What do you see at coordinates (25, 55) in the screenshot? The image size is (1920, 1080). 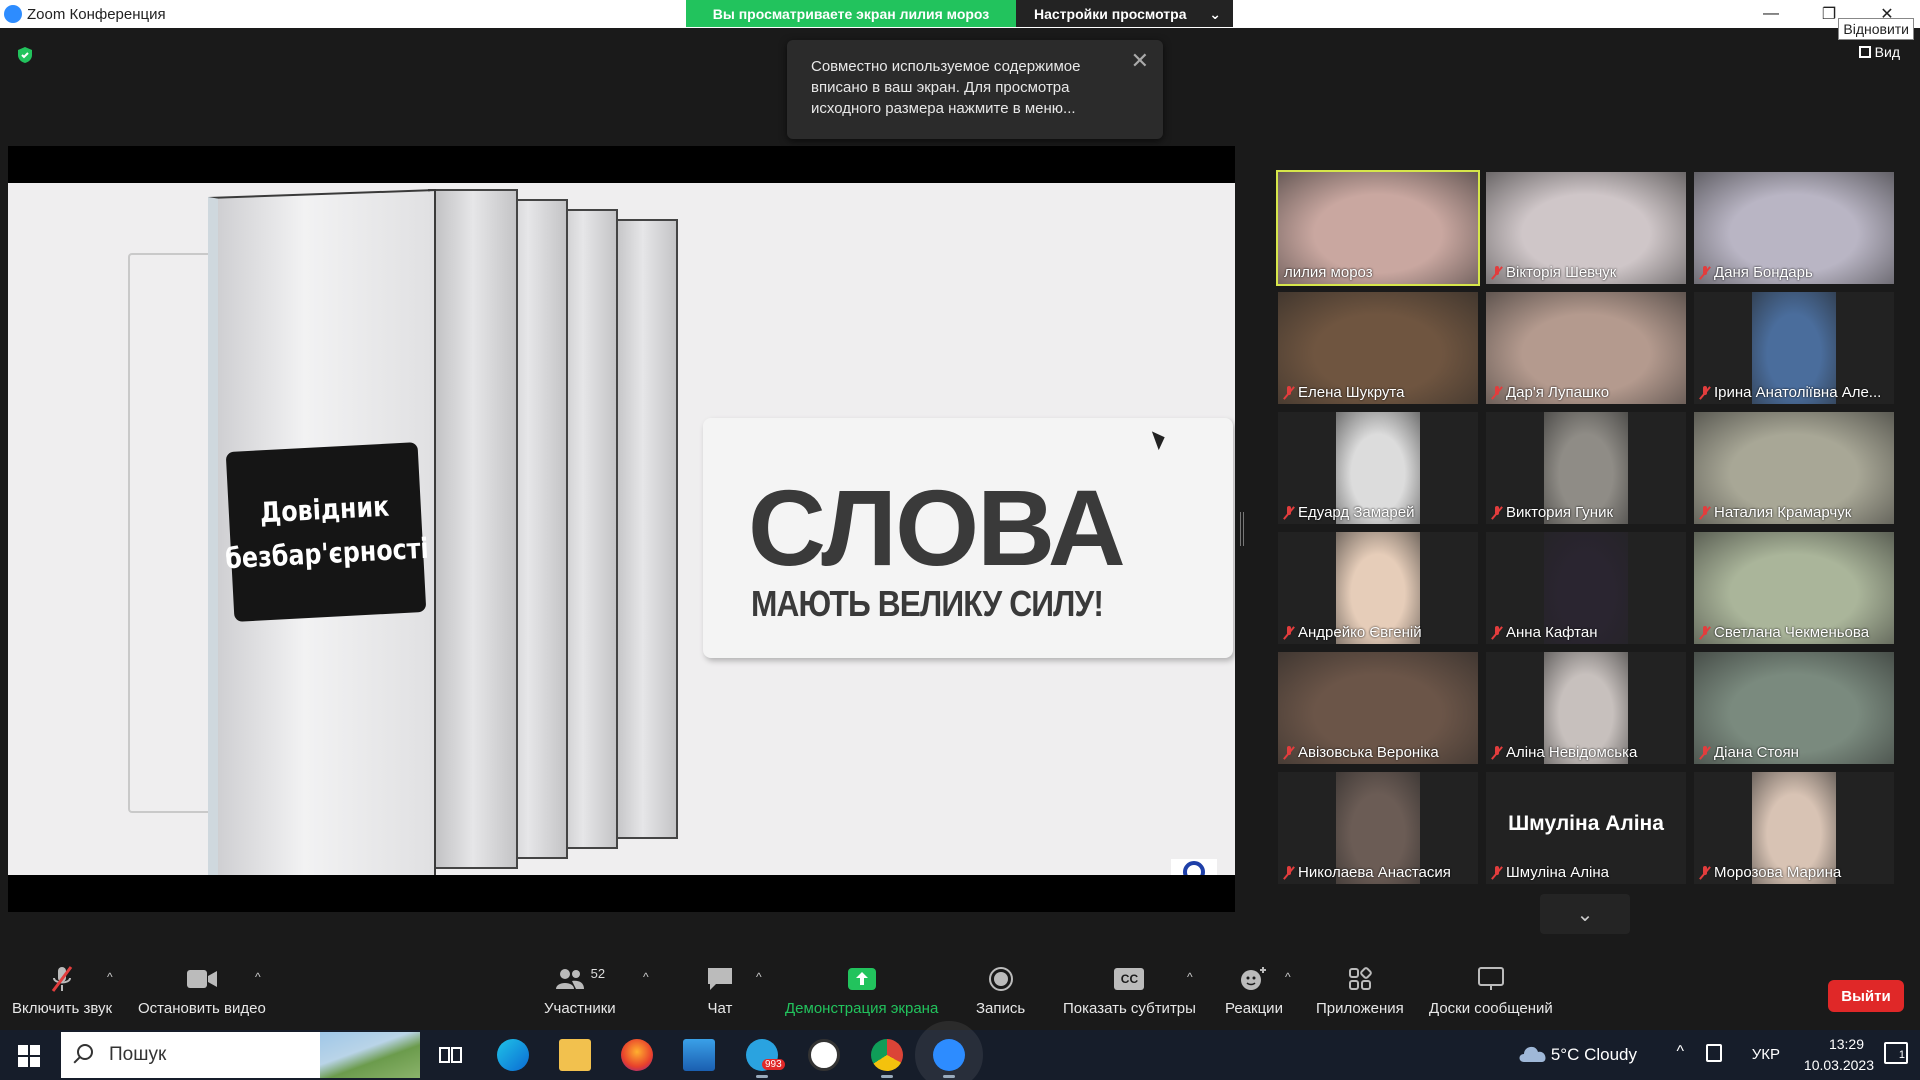 I see `shield-icon` at bounding box center [25, 55].